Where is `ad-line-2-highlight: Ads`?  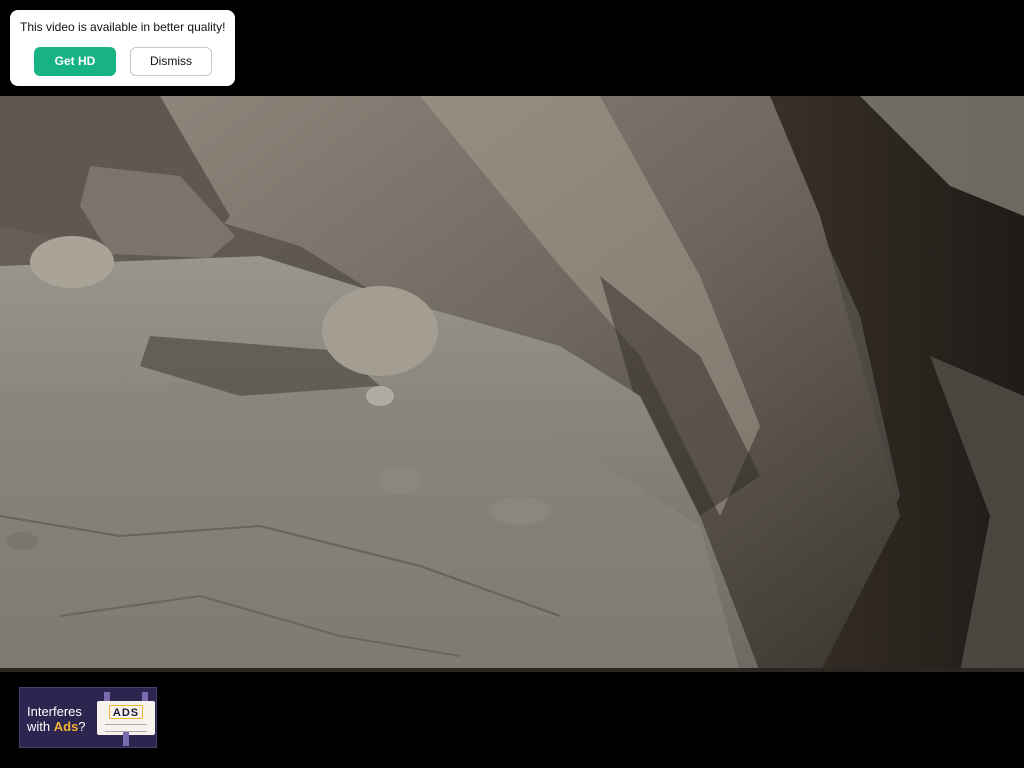 ad-line-2-highlight: Ads is located at coordinates (66, 726).